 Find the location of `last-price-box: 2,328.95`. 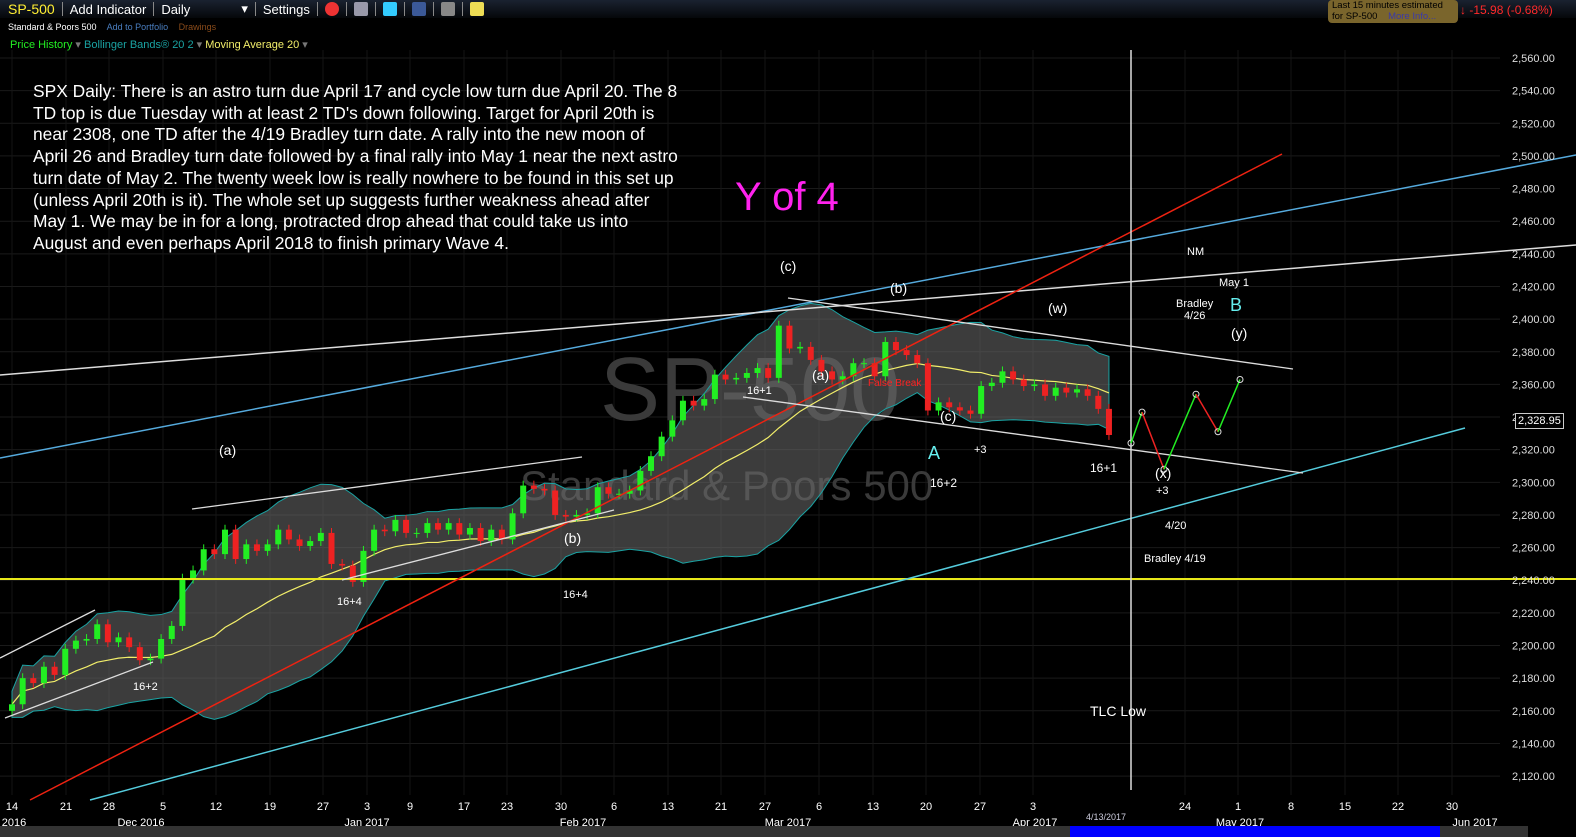

last-price-box: 2,328.95 is located at coordinates (1539, 421).